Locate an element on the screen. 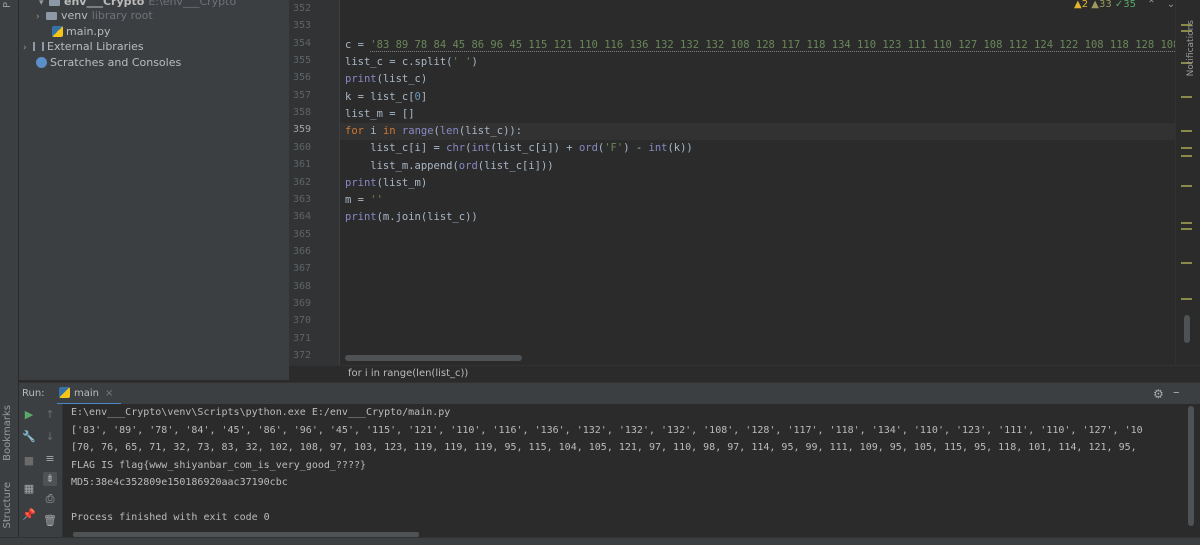 The width and height of the screenshot is (1200, 545). line-number: 359 is located at coordinates (301, 130).